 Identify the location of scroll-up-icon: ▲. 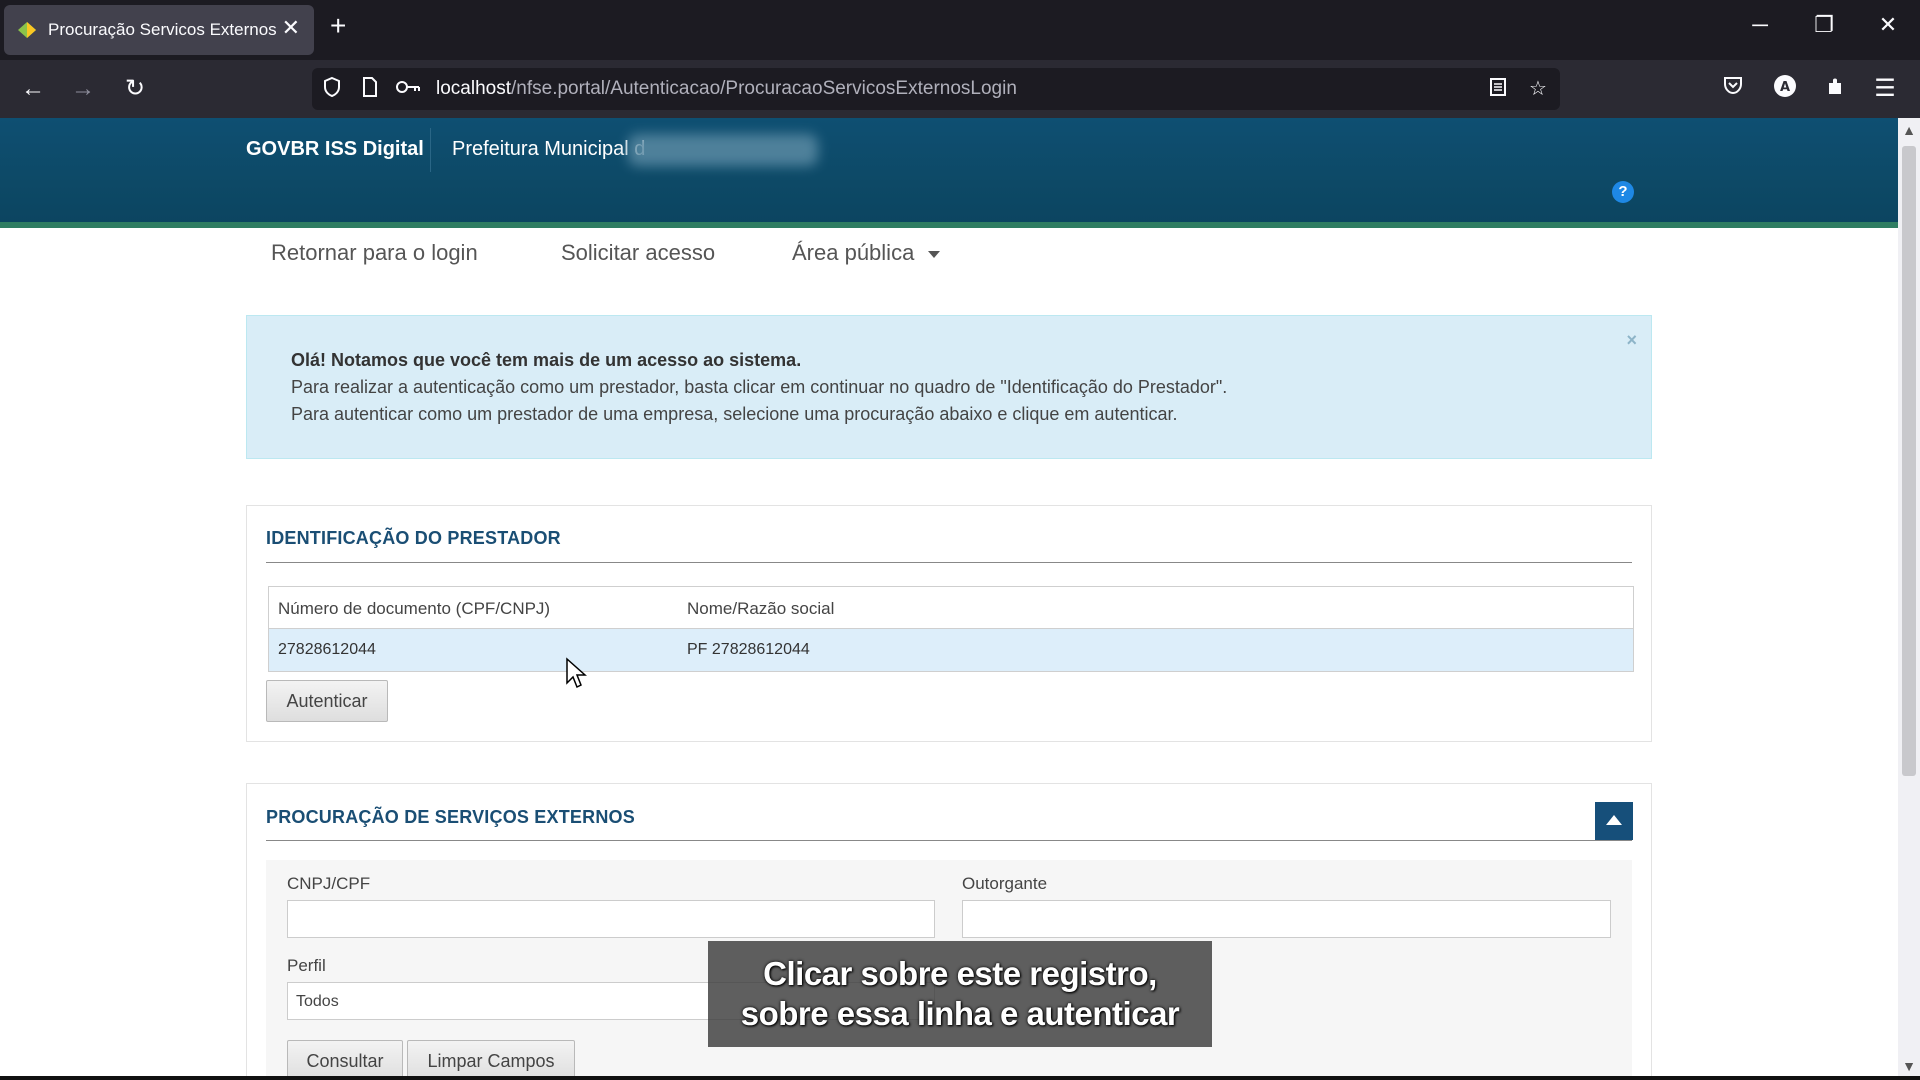
(1909, 130).